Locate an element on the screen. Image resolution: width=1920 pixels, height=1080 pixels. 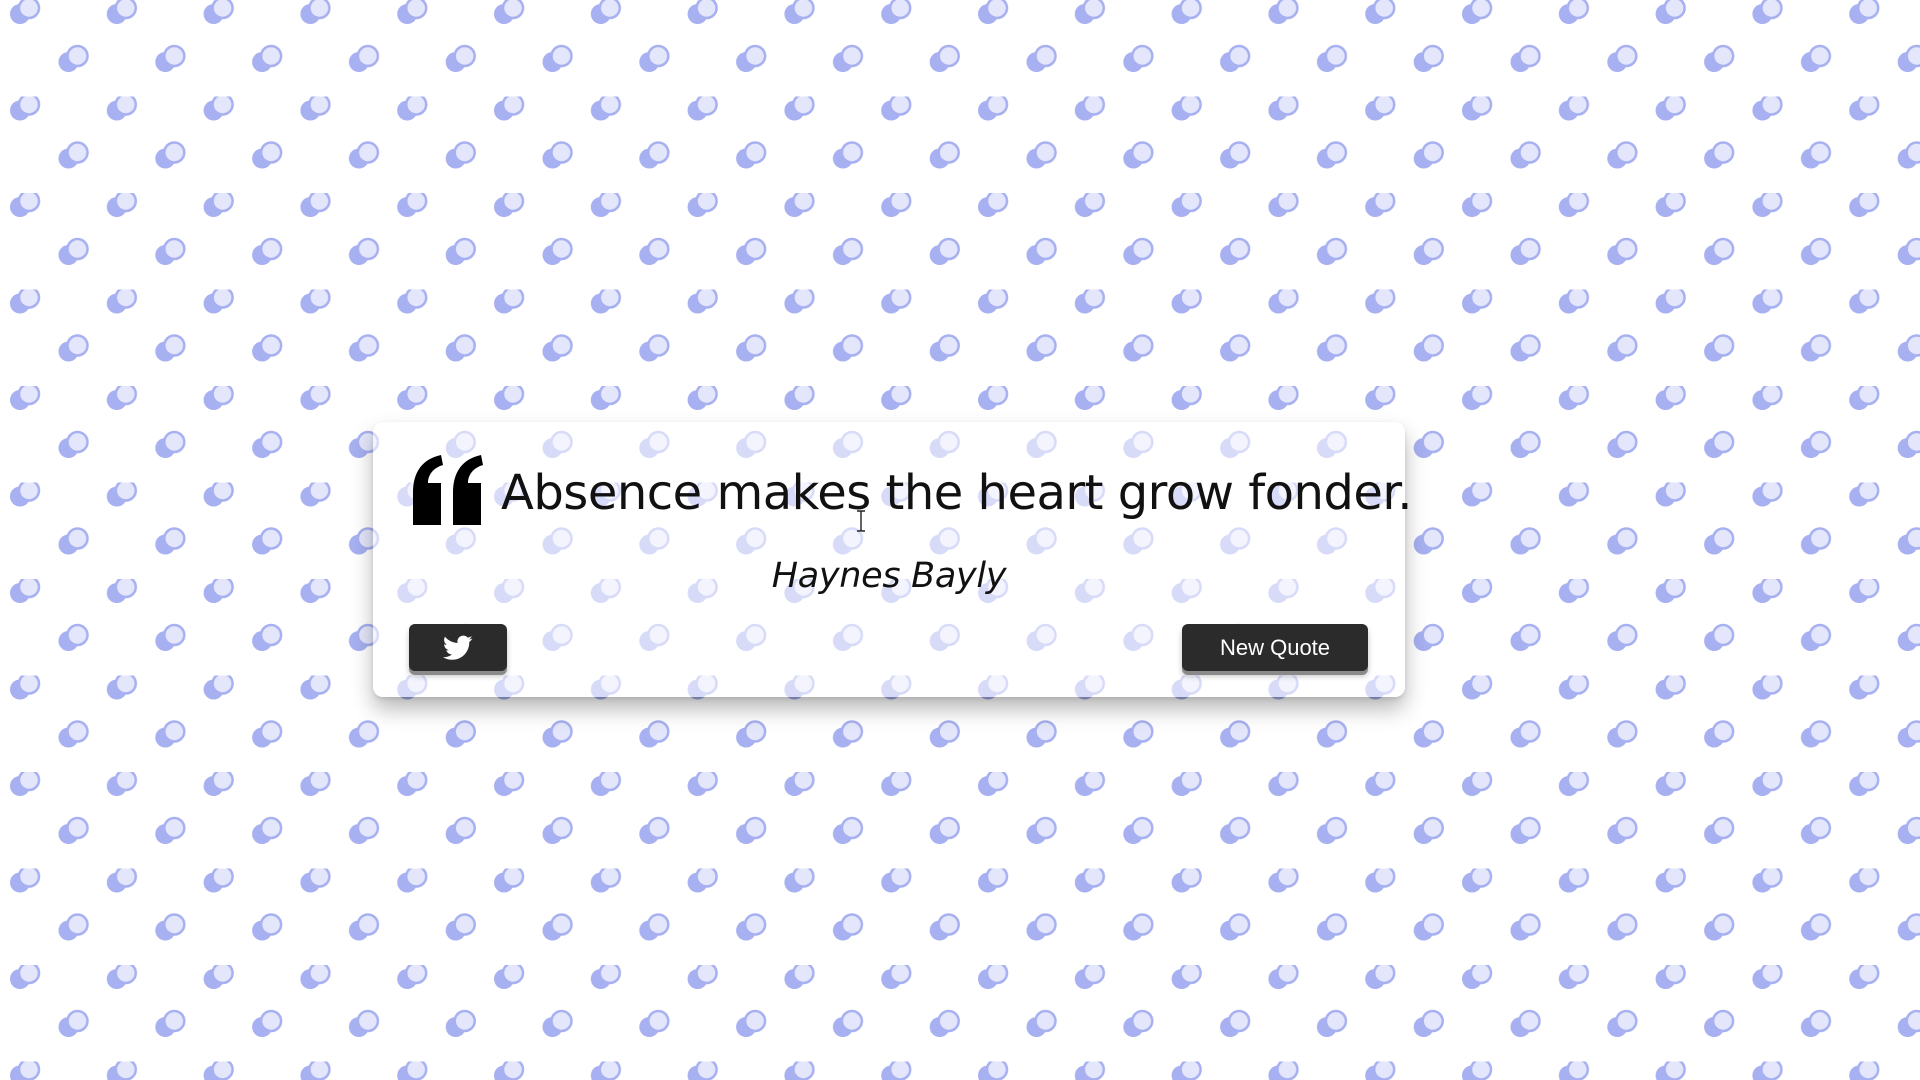
tweet-button is located at coordinates (458, 647).